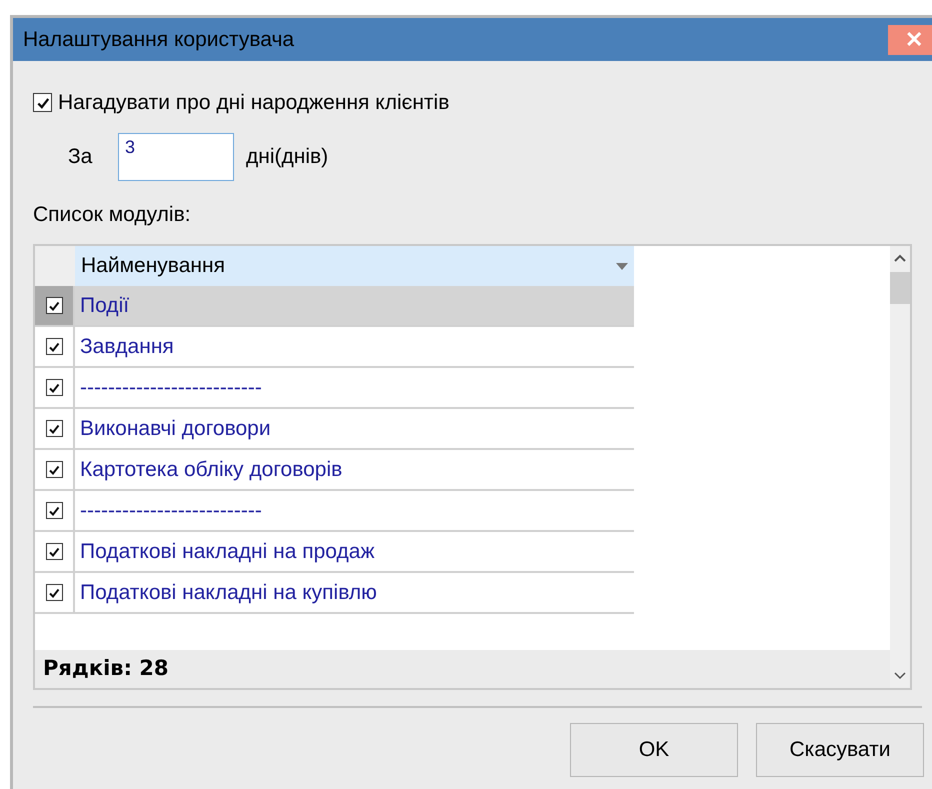  I want to click on window-title: Налаштування користувача, so click(158, 39).